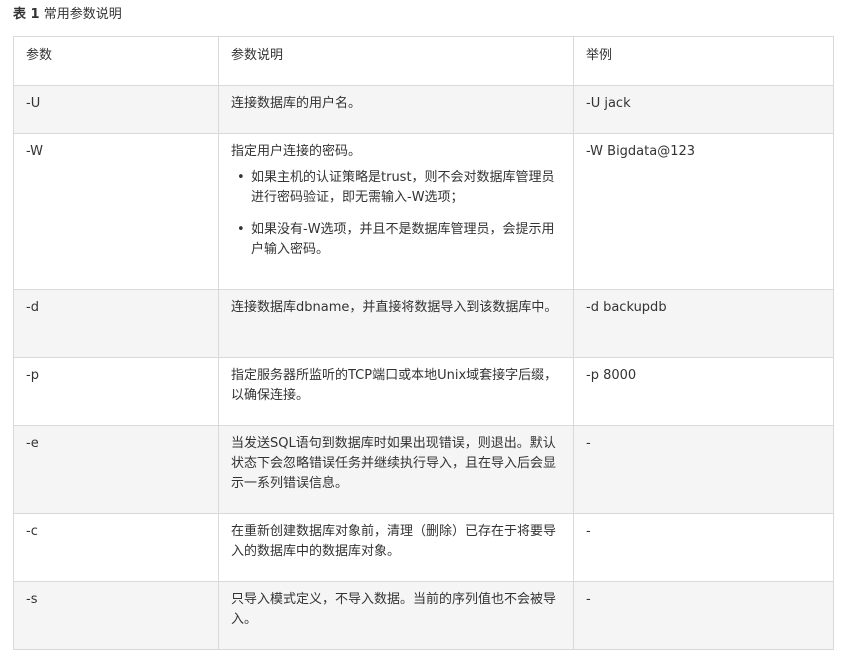 This screenshot has width=844, height=659. I want to click on header-param: 参数, so click(116, 61).